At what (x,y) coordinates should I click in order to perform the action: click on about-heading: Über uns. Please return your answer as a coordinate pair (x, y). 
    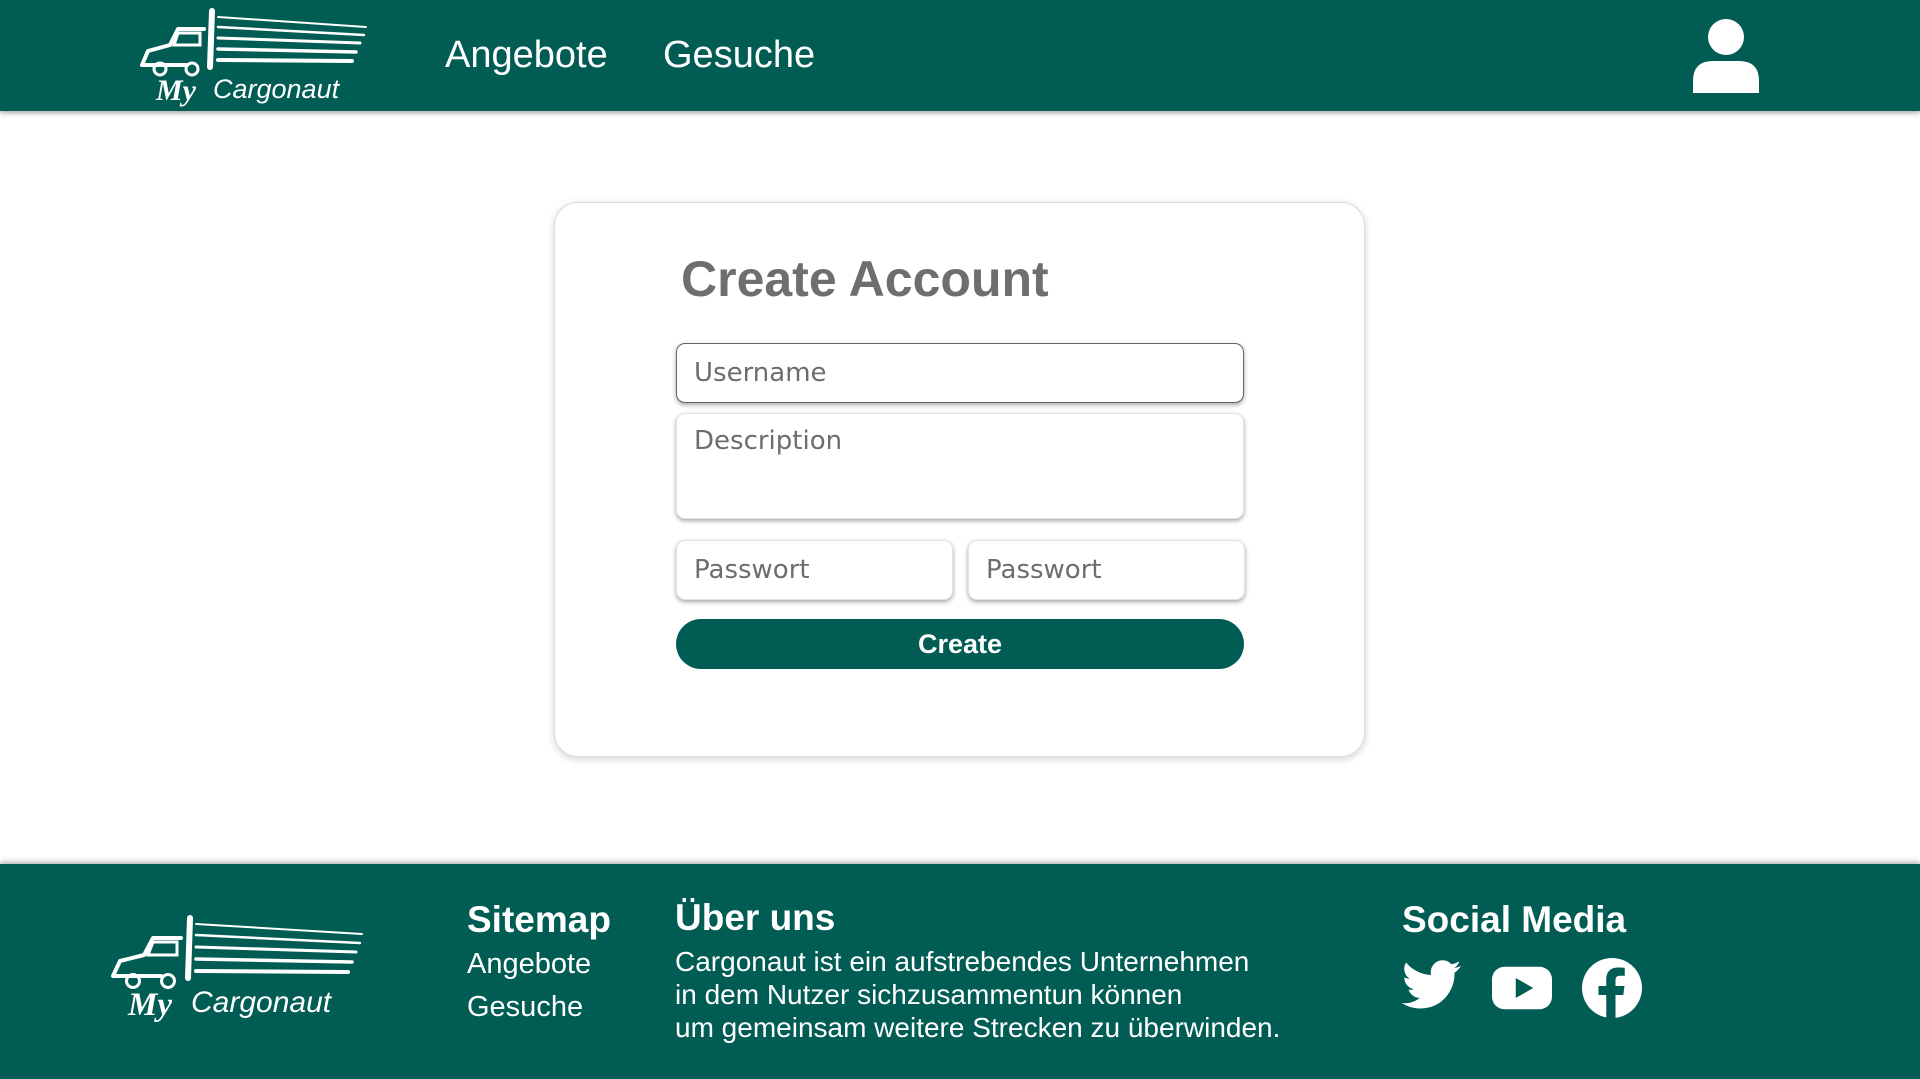
    Looking at the image, I should click on (755, 917).